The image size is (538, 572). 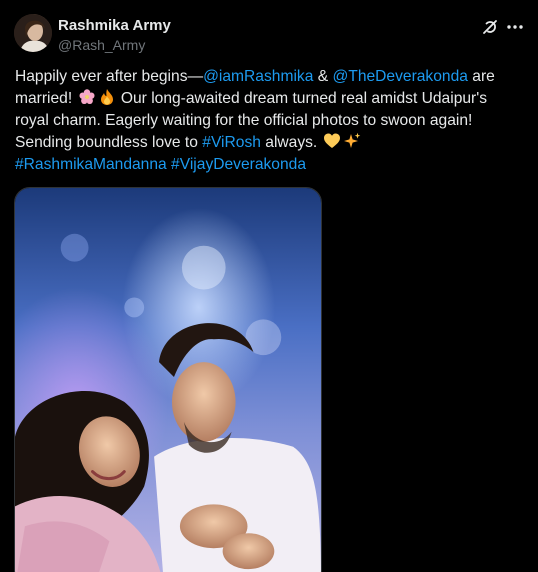 I want to click on more-icon, so click(x=515, y=27).